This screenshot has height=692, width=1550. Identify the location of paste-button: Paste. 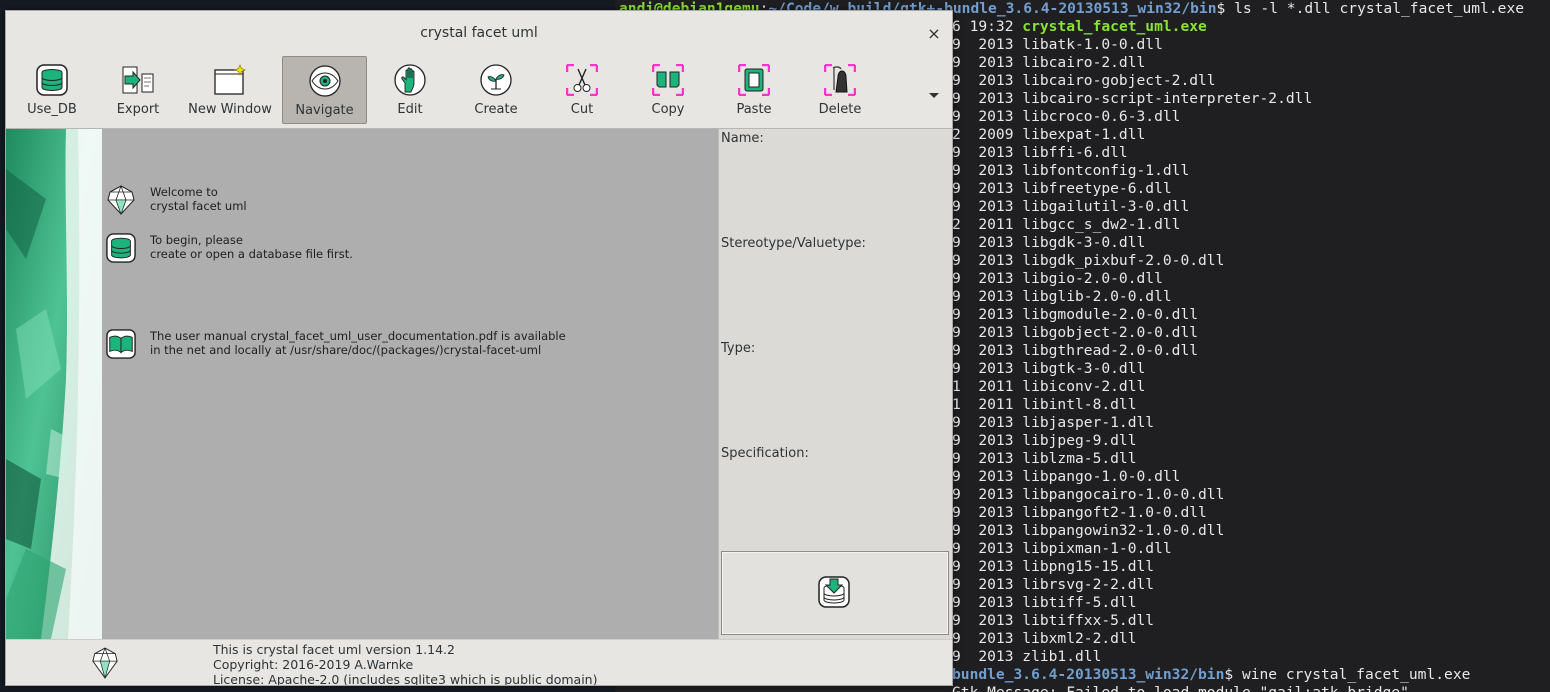
(754, 90).